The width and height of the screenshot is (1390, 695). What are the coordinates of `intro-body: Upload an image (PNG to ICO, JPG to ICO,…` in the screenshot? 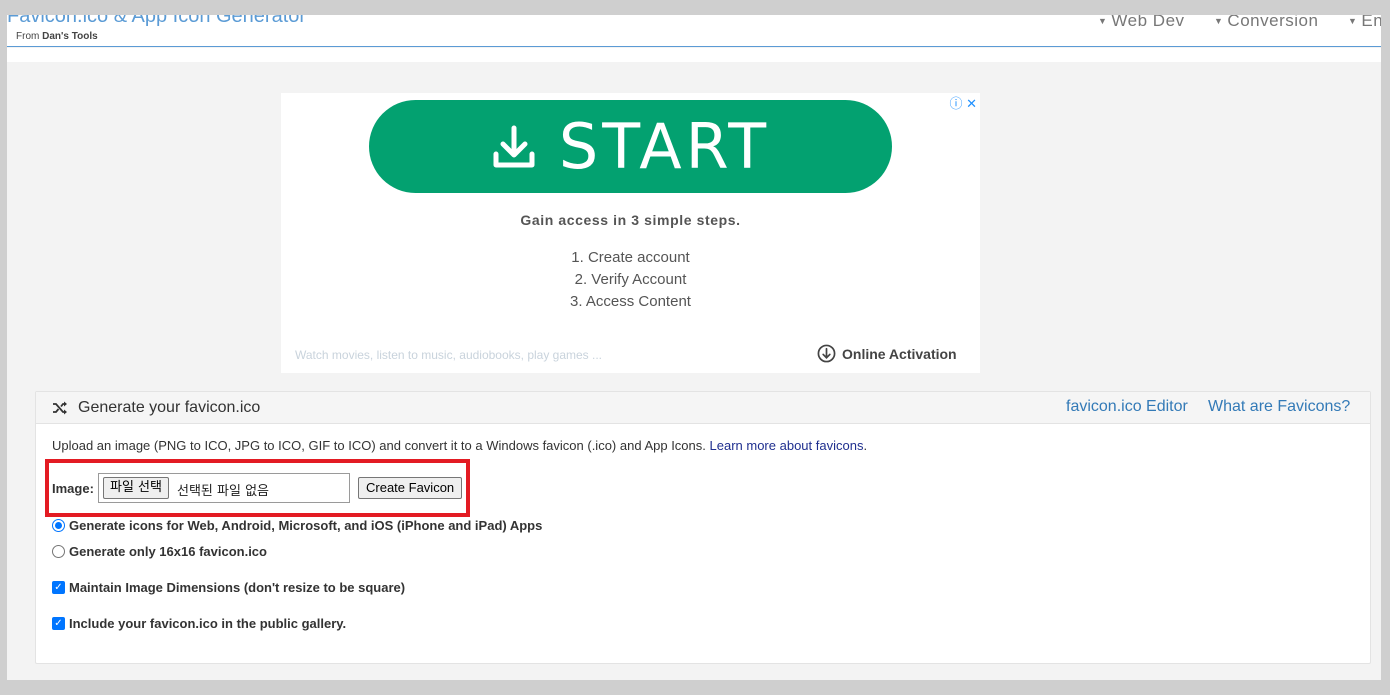 It's located at (379, 445).